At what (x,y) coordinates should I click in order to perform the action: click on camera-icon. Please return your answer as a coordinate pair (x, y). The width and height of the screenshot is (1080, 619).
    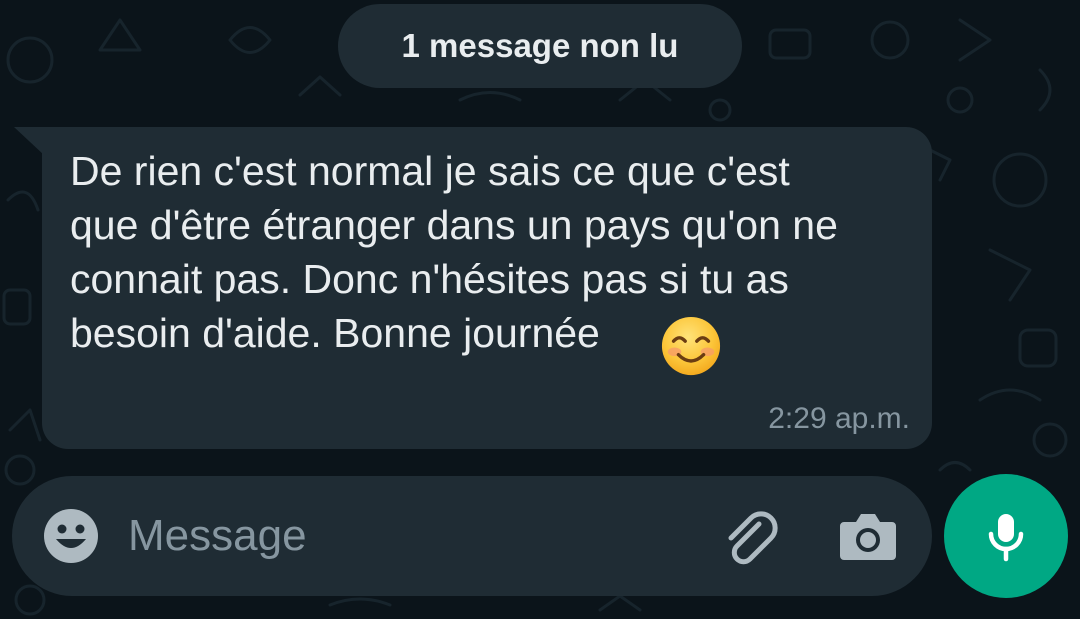
    Looking at the image, I should click on (868, 536).